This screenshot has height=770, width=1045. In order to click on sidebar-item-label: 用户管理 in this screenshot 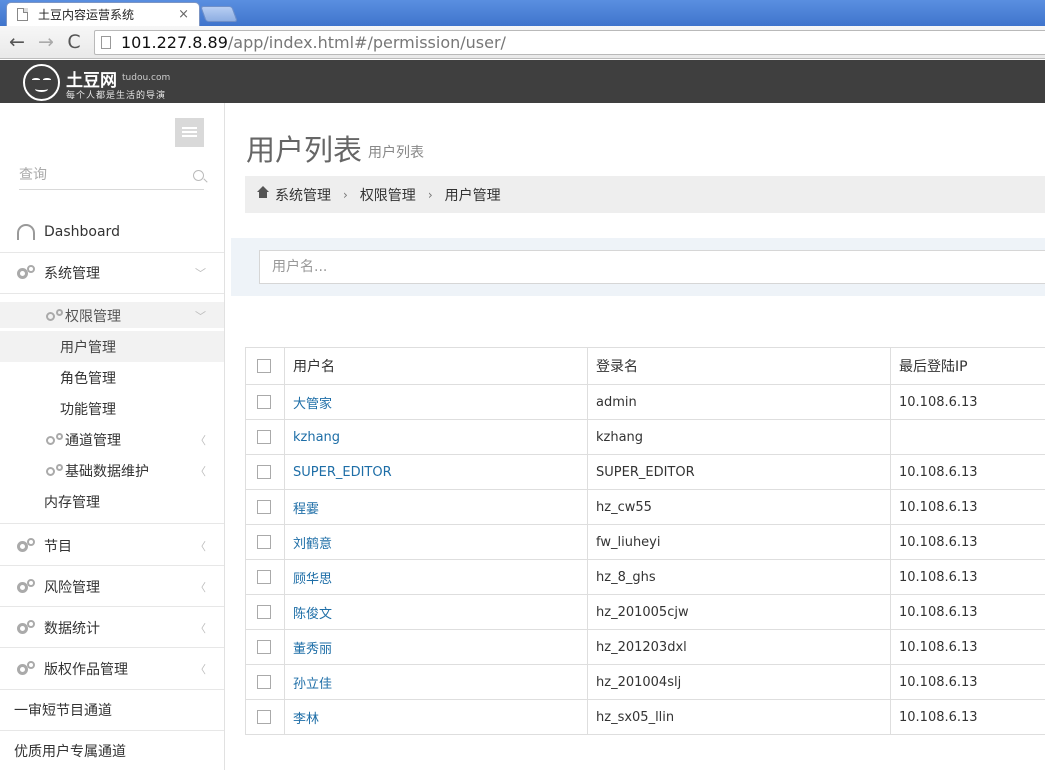, I will do `click(88, 348)`.